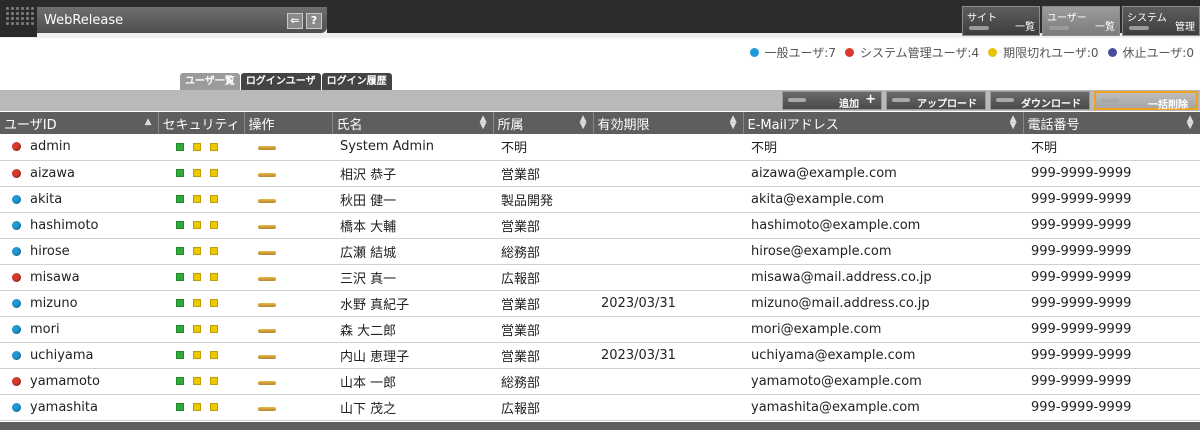 This screenshot has height=430, width=1200. Describe the element at coordinates (356, 81) in the screenshot. I see `tab-2: ログイン履歴` at that location.